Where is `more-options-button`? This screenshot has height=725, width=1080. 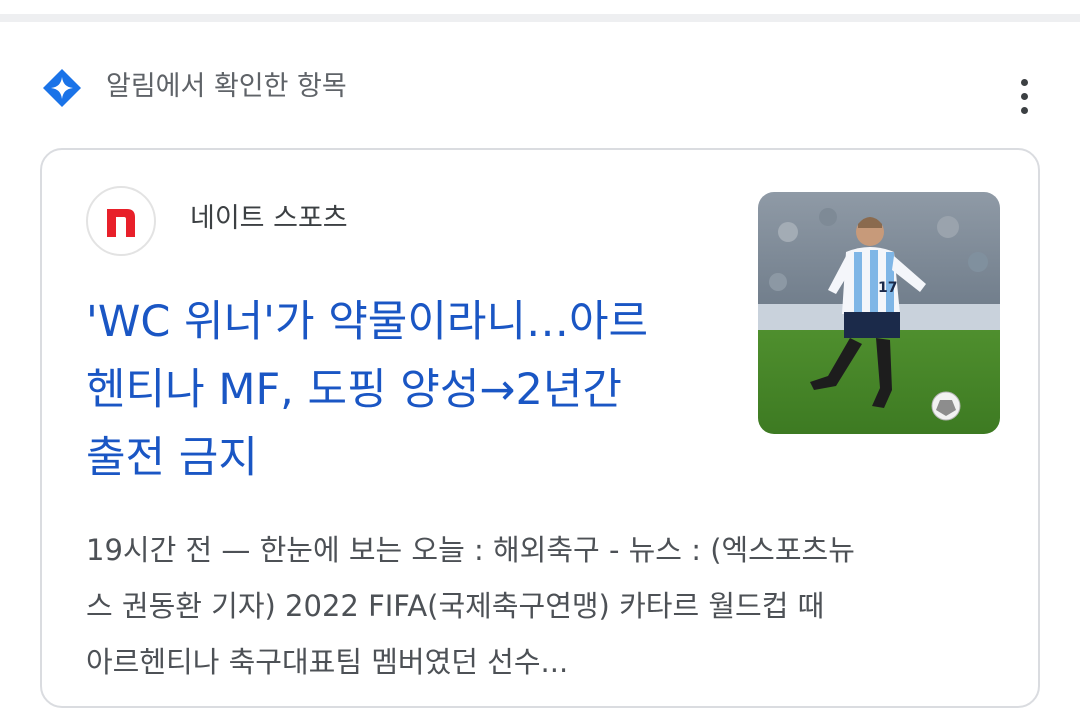 more-options-button is located at coordinates (1024, 96).